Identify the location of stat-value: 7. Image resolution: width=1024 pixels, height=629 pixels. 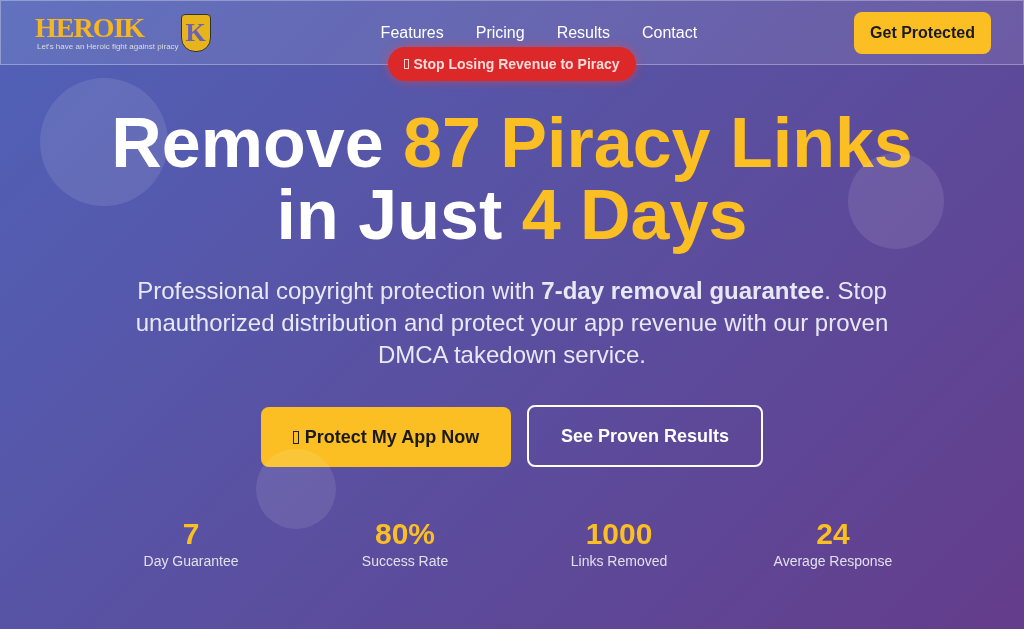
(191, 534).